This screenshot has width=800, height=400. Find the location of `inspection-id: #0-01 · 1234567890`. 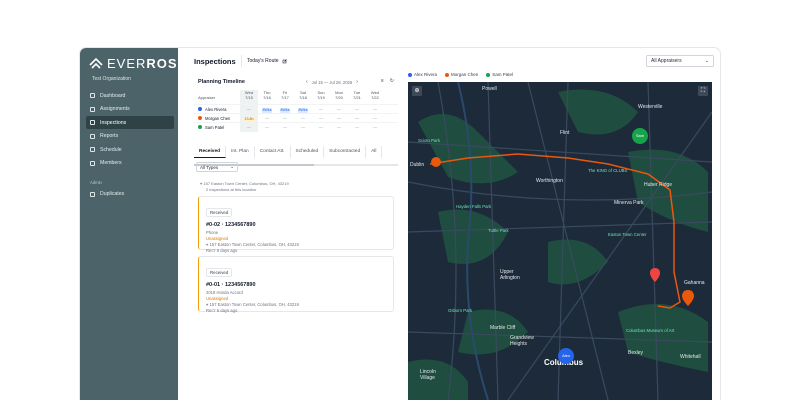

inspection-id: #0-01 · 1234567890 is located at coordinates (231, 285).